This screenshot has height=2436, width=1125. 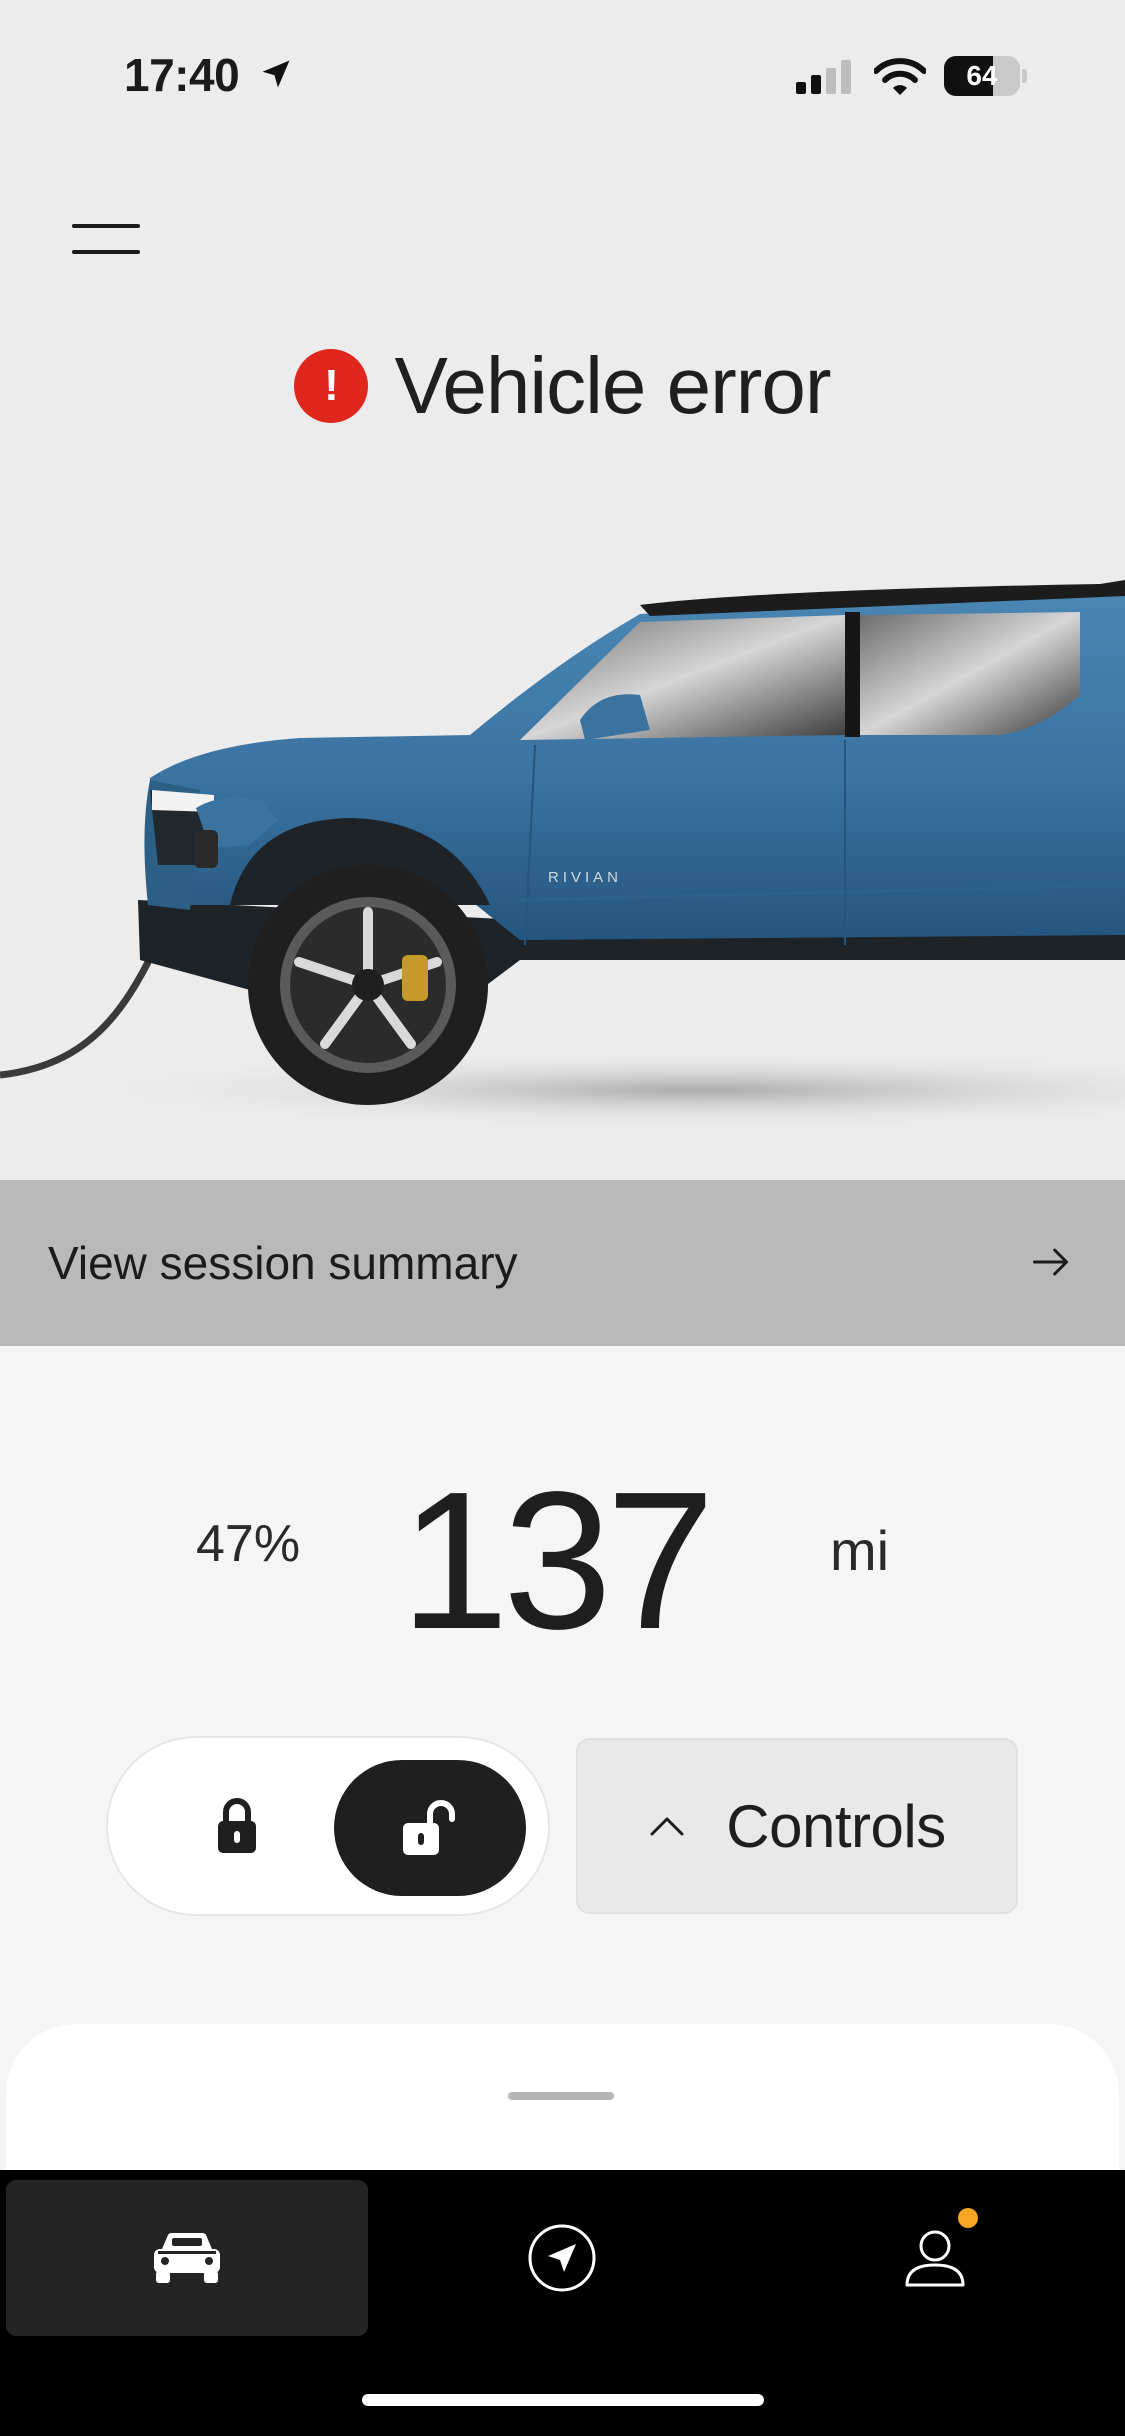 What do you see at coordinates (283, 1263) in the screenshot?
I see `session-summary-label: View session summary` at bounding box center [283, 1263].